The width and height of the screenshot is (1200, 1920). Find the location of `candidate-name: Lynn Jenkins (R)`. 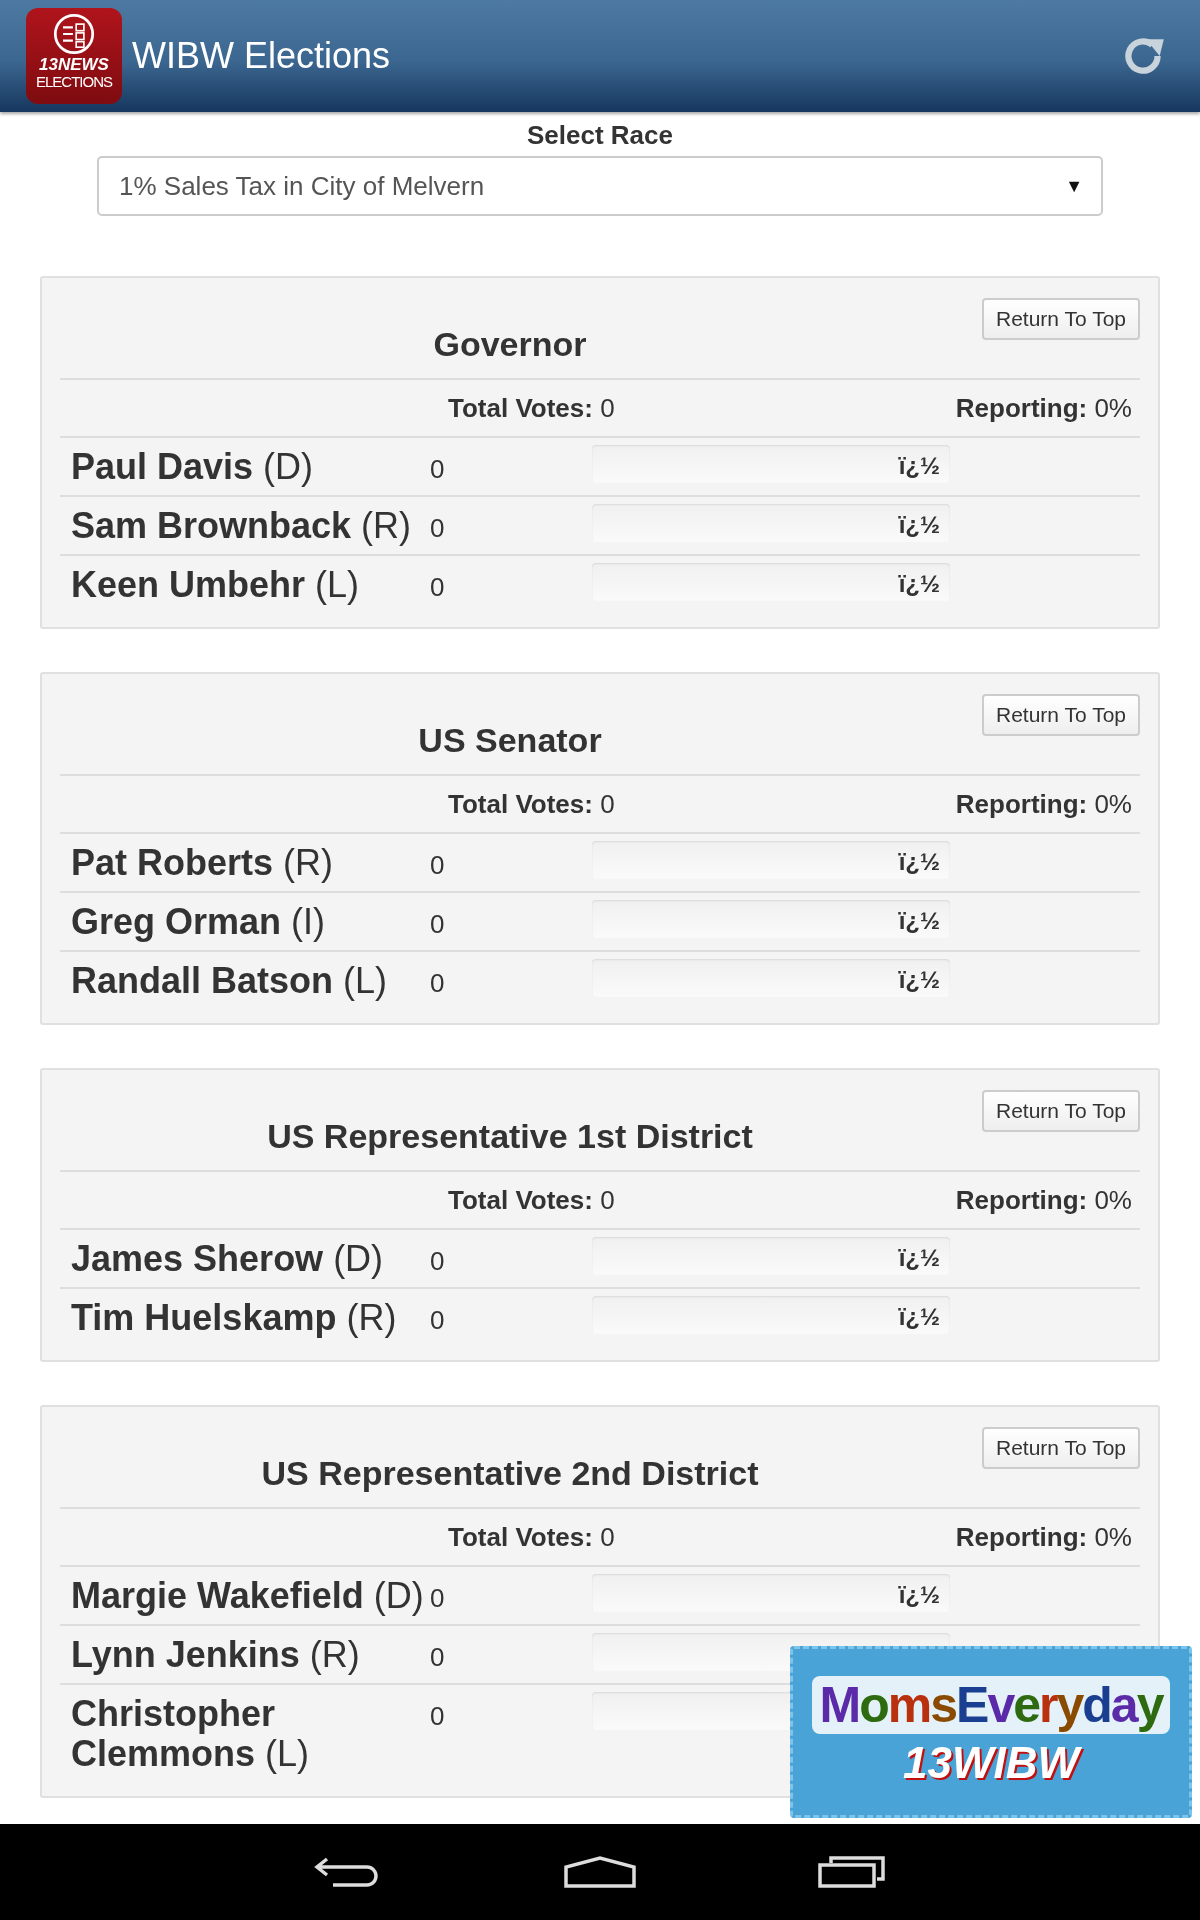

candidate-name: Lynn Jenkins (R) is located at coordinates (215, 1655).